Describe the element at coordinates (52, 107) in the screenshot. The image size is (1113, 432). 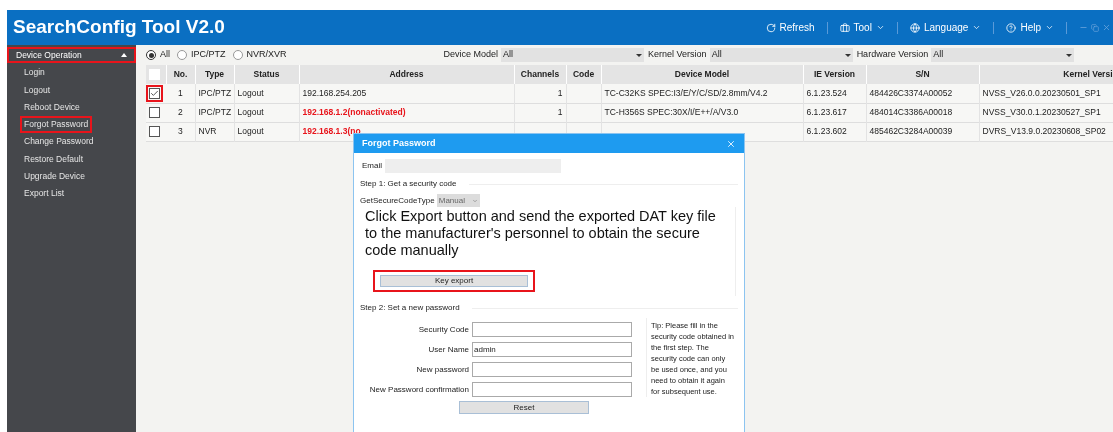
I see `sidebar-item: Reboot Device` at that location.